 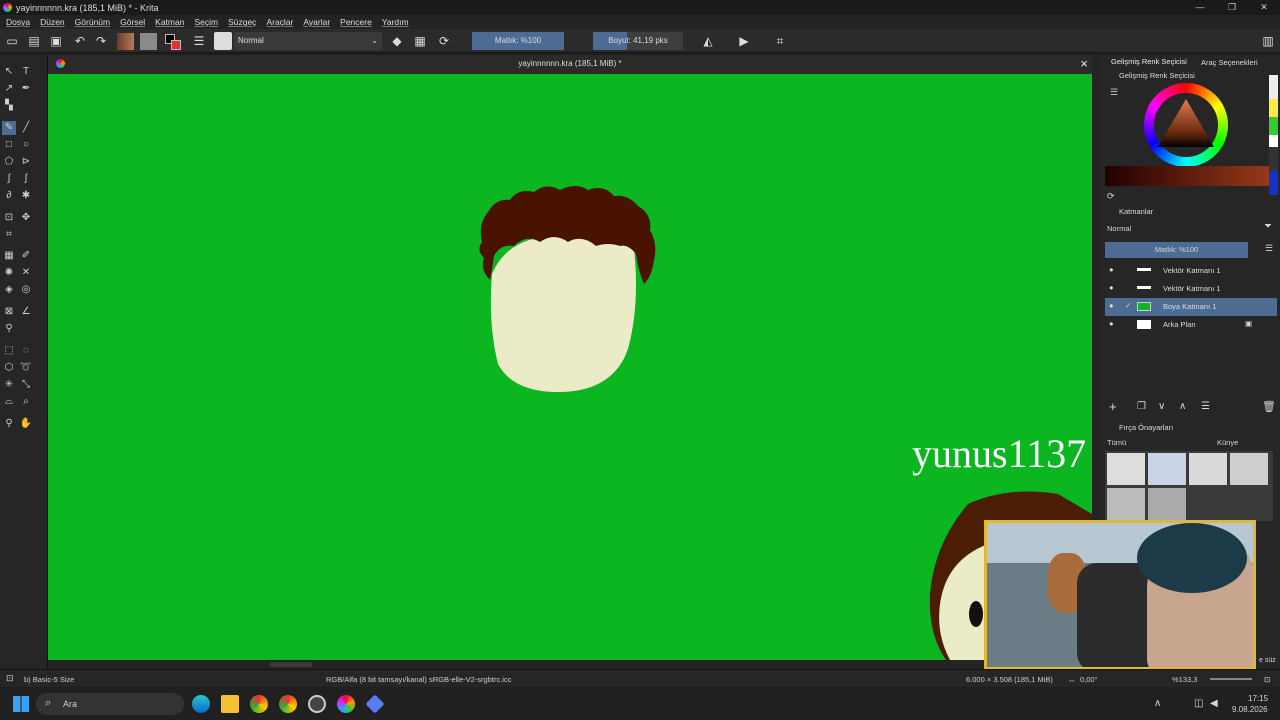 I want to click on bezier-tool-icon: ∫, so click(x=9, y=179).